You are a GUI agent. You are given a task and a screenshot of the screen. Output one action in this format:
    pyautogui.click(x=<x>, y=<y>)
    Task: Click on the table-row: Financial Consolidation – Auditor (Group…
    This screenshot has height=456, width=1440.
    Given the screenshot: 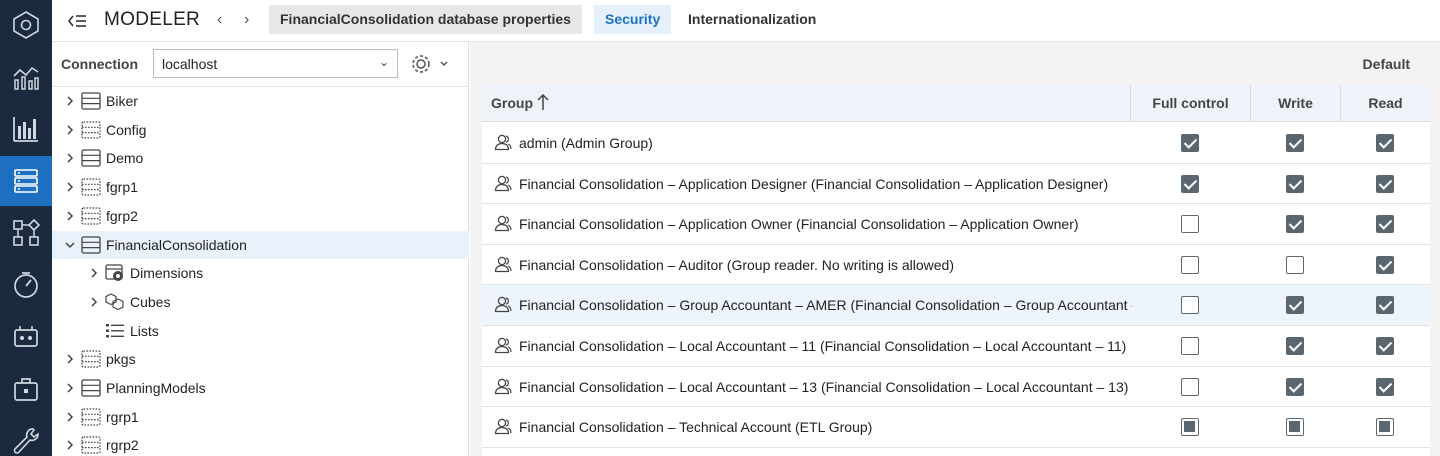 What is the action you would take?
    pyautogui.click(x=956, y=265)
    